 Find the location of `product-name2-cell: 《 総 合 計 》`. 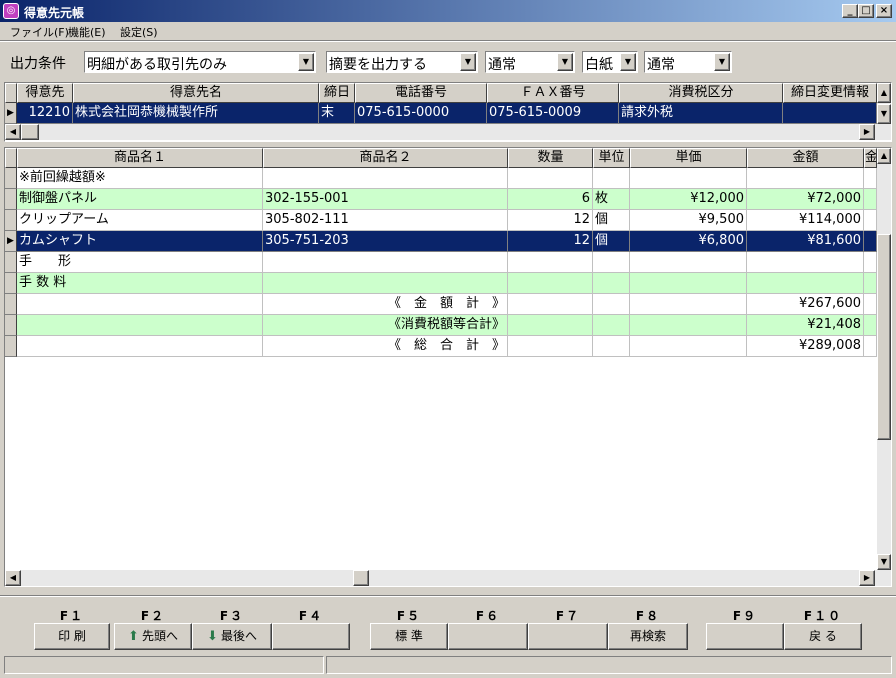

product-name2-cell: 《 総 合 計 》 is located at coordinates (385, 346).